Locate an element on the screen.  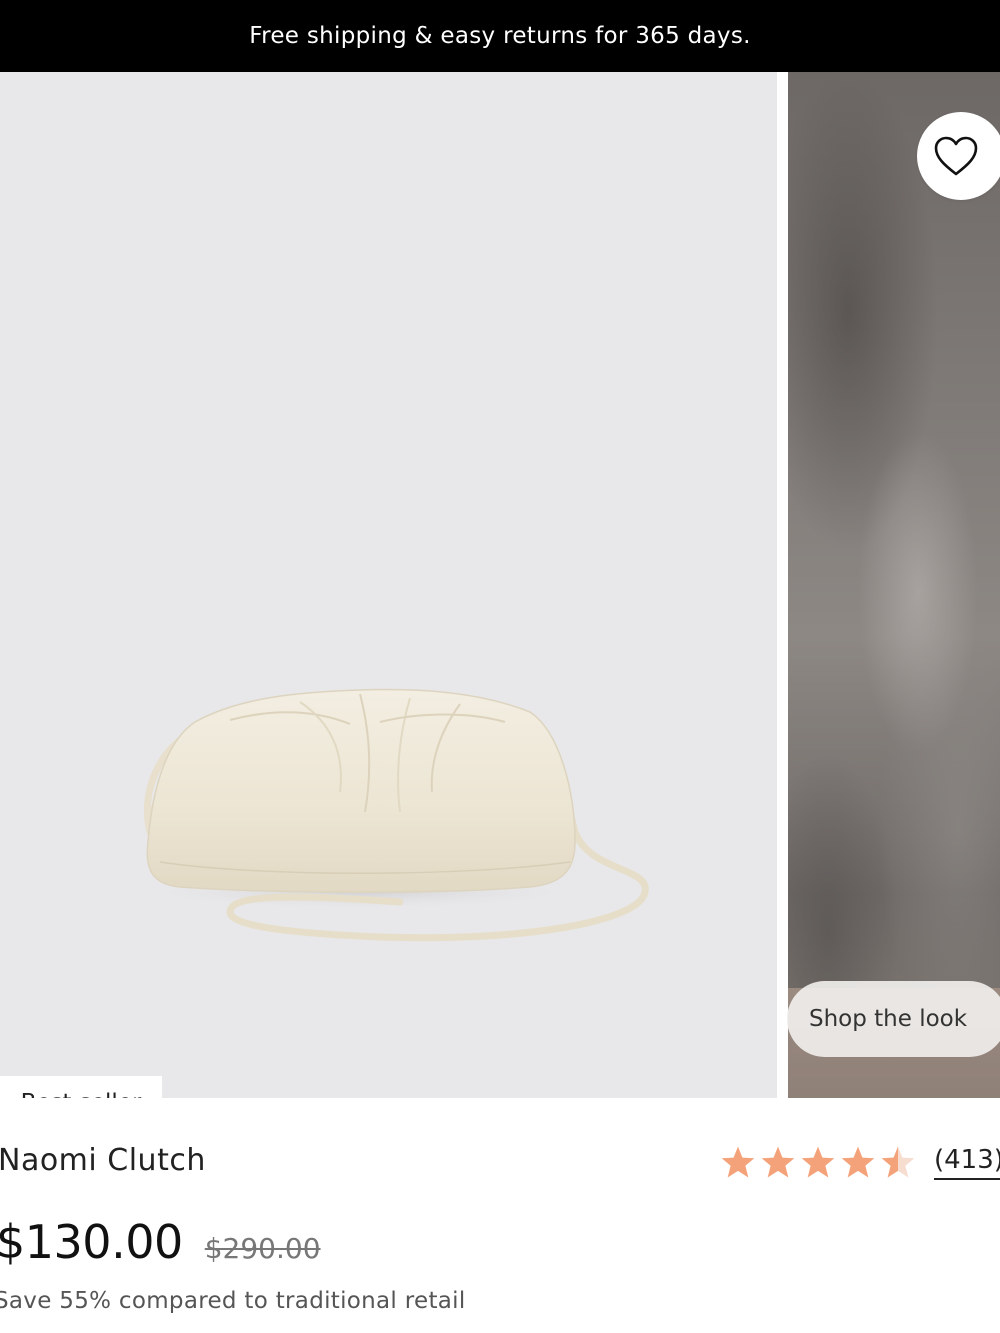
heart-outline-icon is located at coordinates (956, 156).